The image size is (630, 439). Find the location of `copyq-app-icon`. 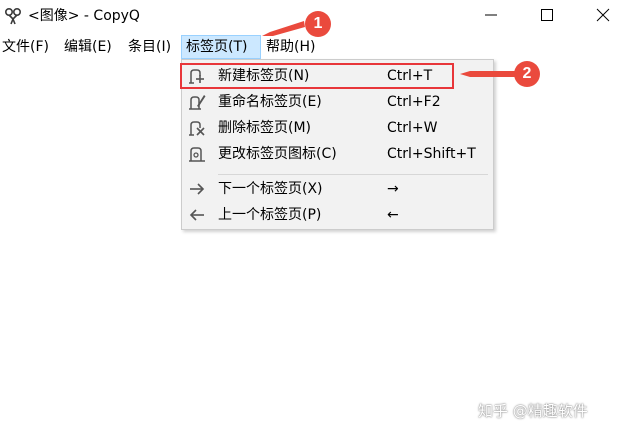

copyq-app-icon is located at coordinates (13, 16).